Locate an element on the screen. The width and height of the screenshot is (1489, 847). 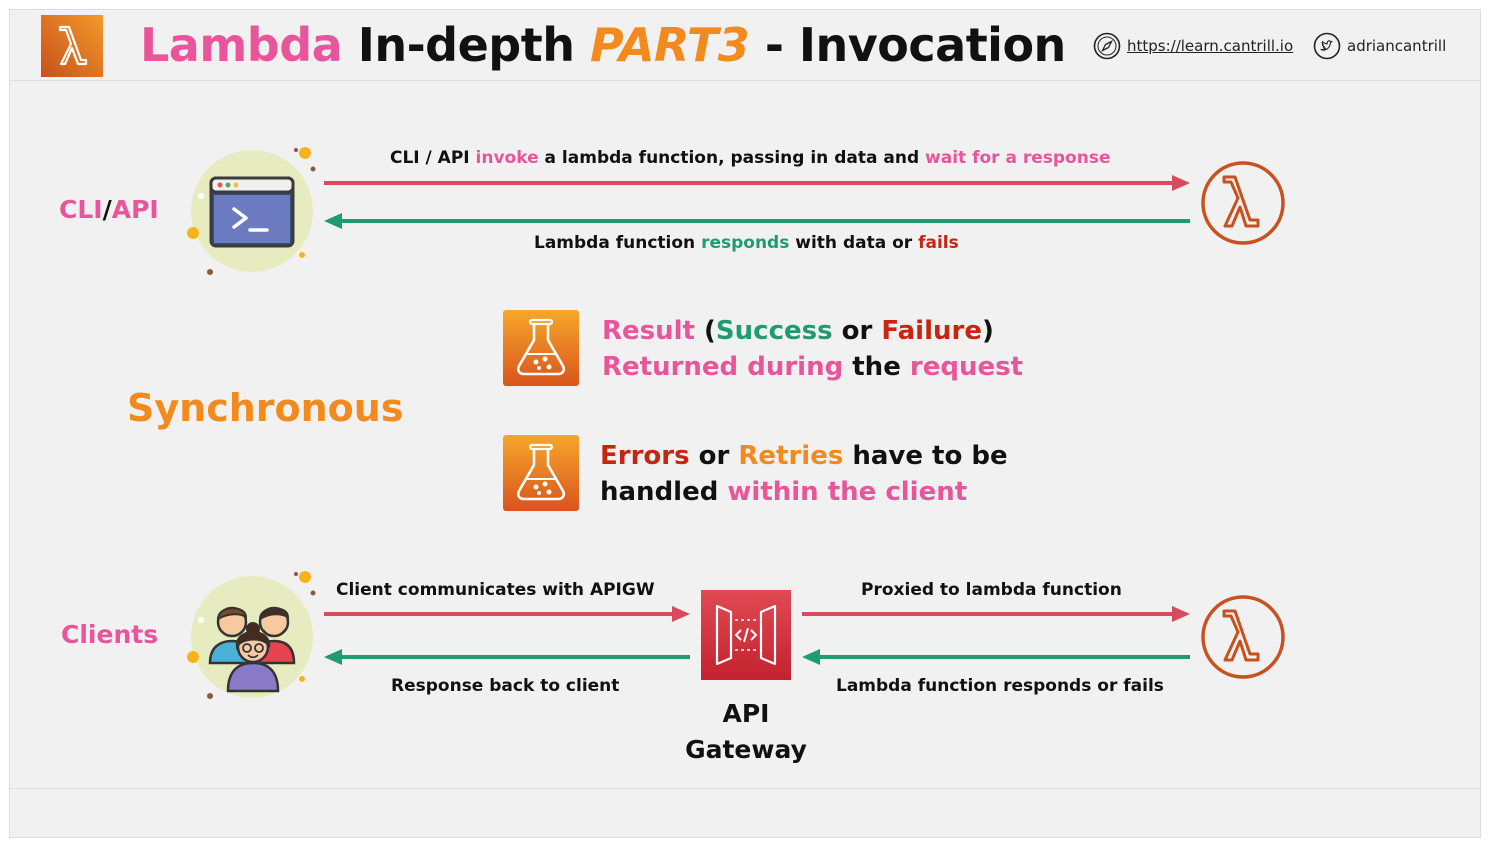
page-title: Lambda In-depth PART3 - Invocation is located at coordinates (603, 45).